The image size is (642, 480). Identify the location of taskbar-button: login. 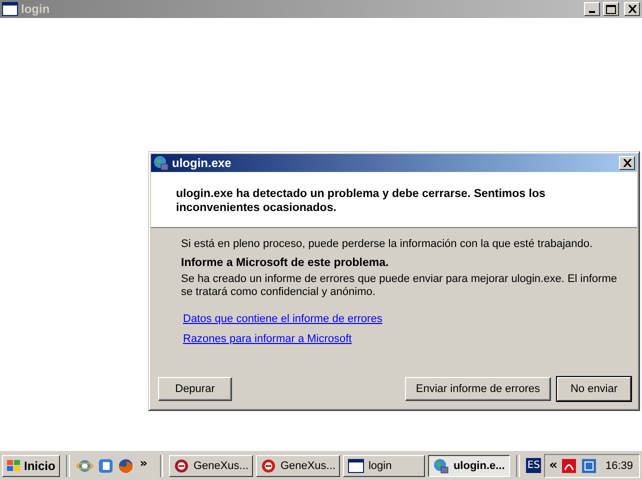
(384, 465).